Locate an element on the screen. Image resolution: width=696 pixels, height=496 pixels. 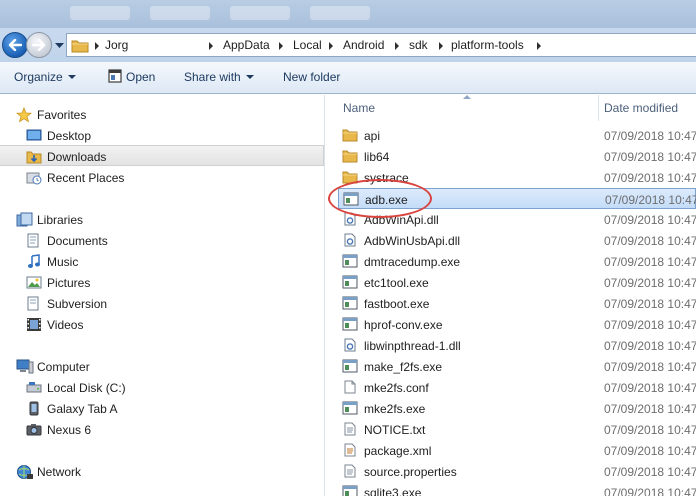
file-row: hprof-conv.exe 07/09/2018 10:47 is located at coordinates (517, 324).